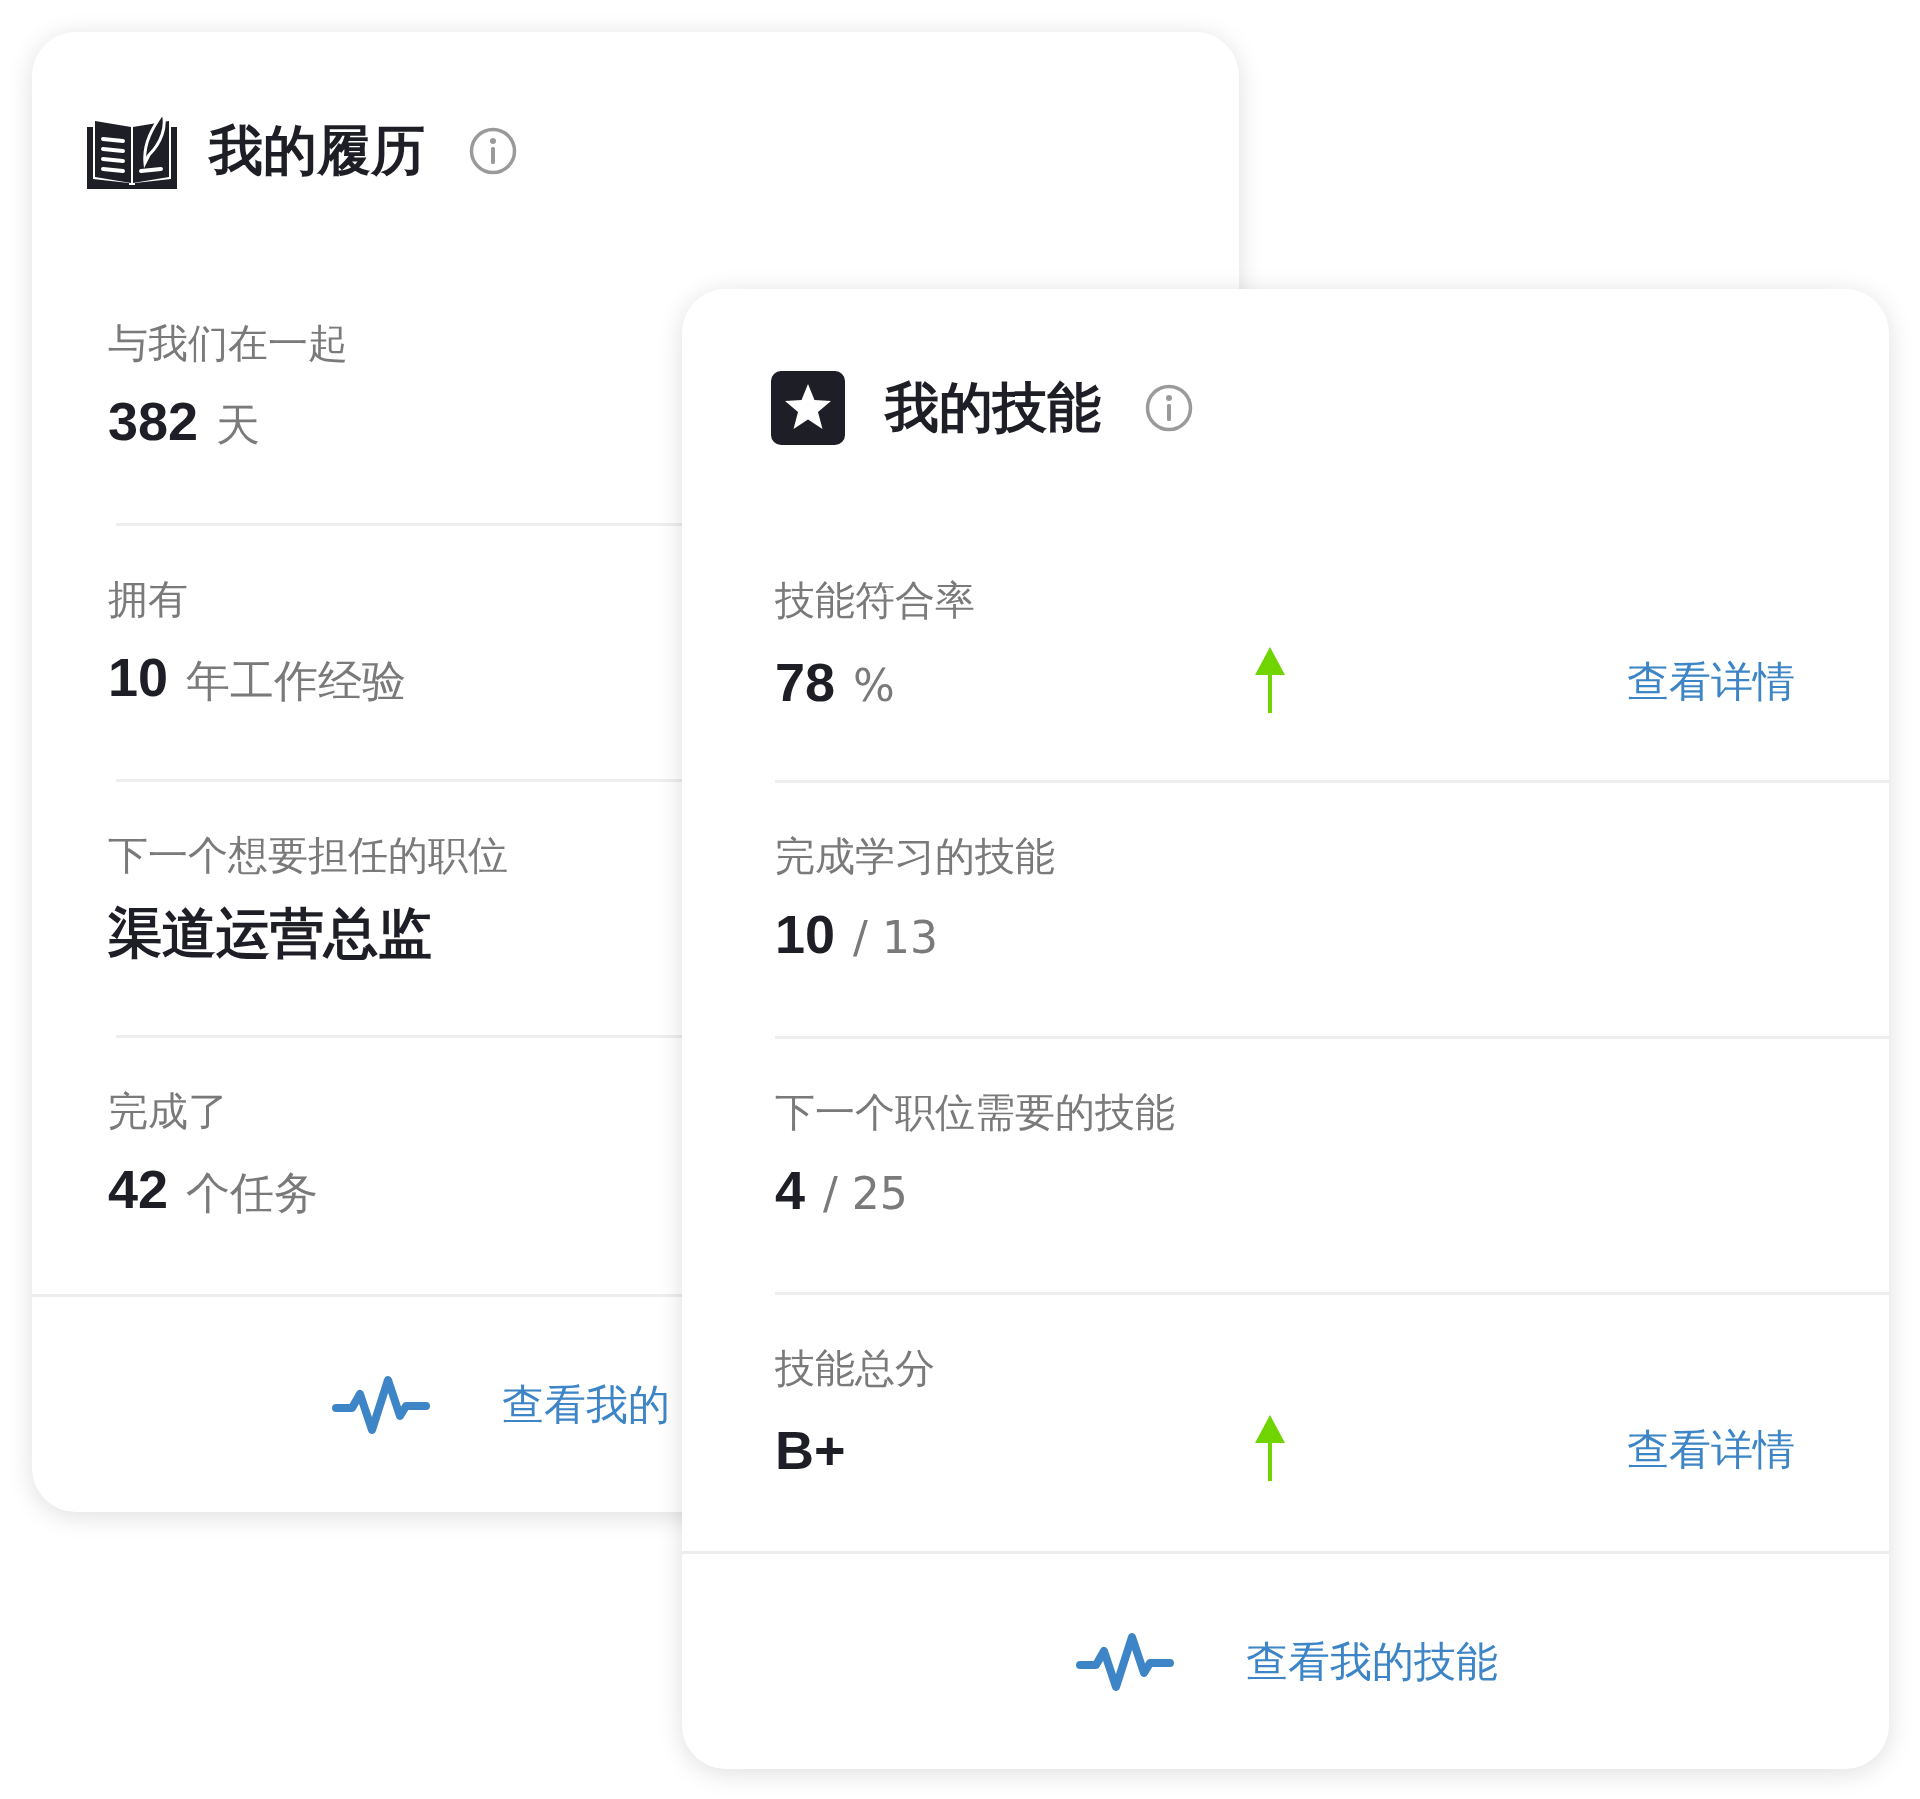 The height and width of the screenshot is (1799, 1920). What do you see at coordinates (138, 1189) in the screenshot?
I see `stat-value: 42` at bounding box center [138, 1189].